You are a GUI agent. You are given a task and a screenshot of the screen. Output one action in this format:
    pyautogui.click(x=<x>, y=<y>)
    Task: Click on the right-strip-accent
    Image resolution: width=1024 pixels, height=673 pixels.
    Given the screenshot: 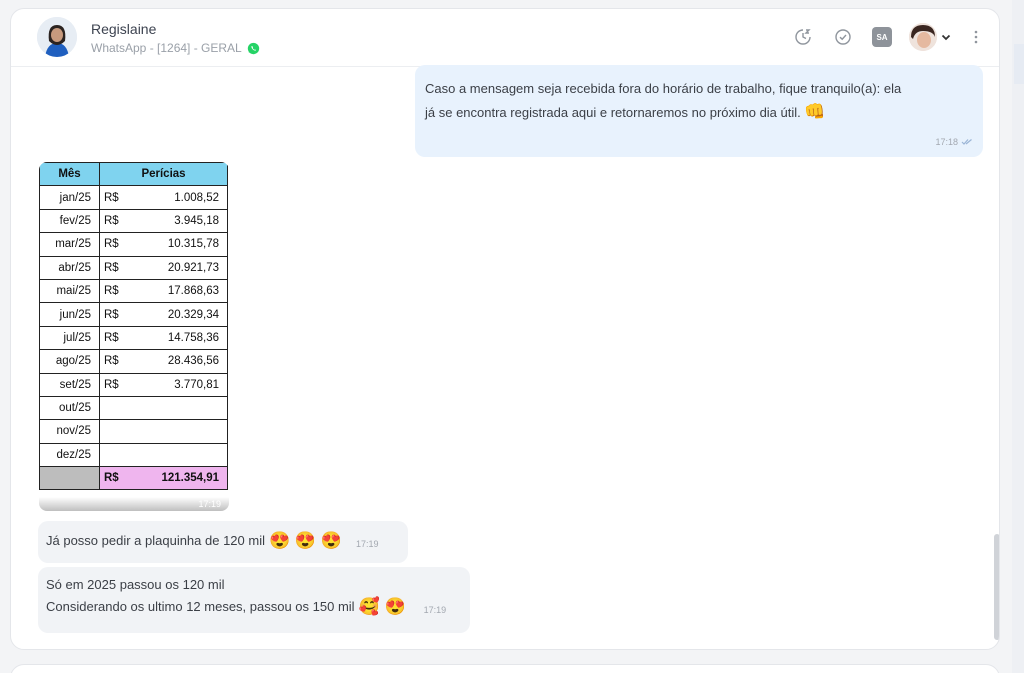 What is the action you would take?
    pyautogui.click(x=1019, y=64)
    